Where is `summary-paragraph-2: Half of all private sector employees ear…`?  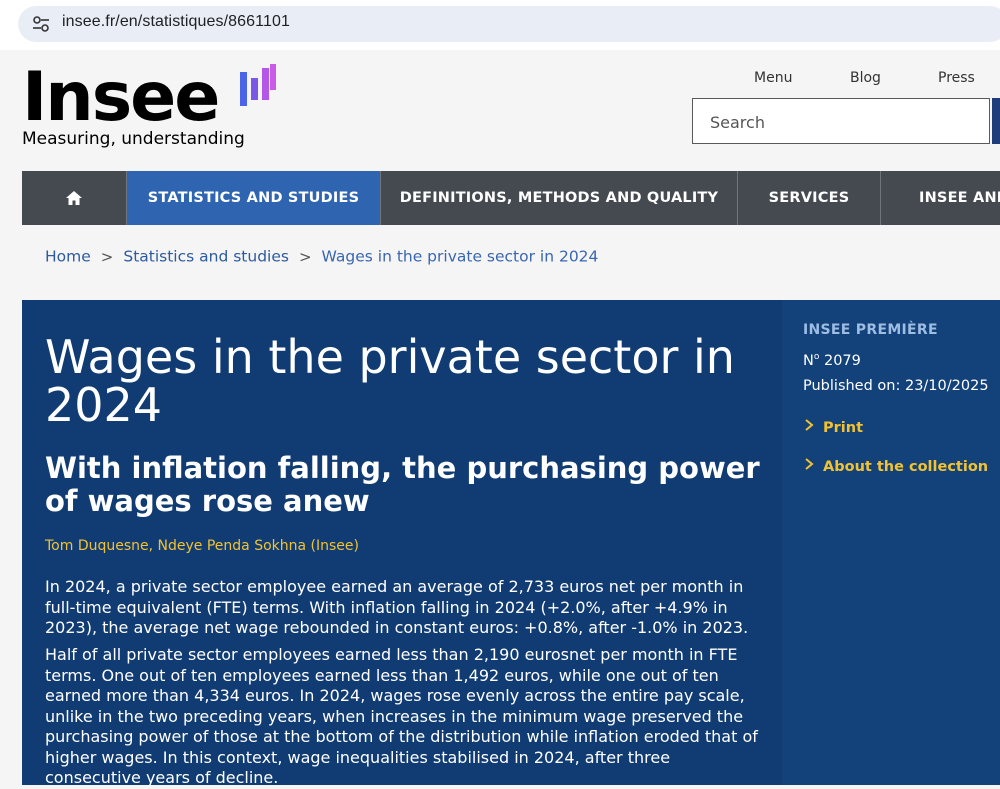
summary-paragraph-2: Half of all private sector employees ear… is located at coordinates (401, 716).